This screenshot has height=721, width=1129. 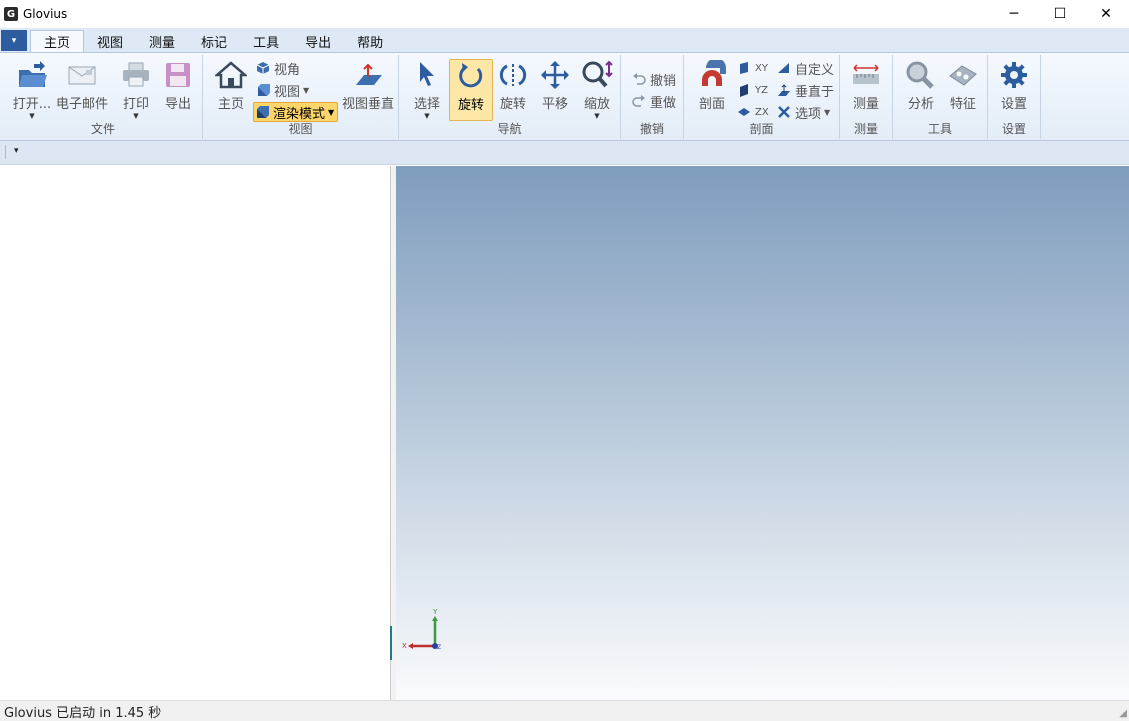 What do you see at coordinates (5, 152) in the screenshot?
I see `toolbar-grip` at bounding box center [5, 152].